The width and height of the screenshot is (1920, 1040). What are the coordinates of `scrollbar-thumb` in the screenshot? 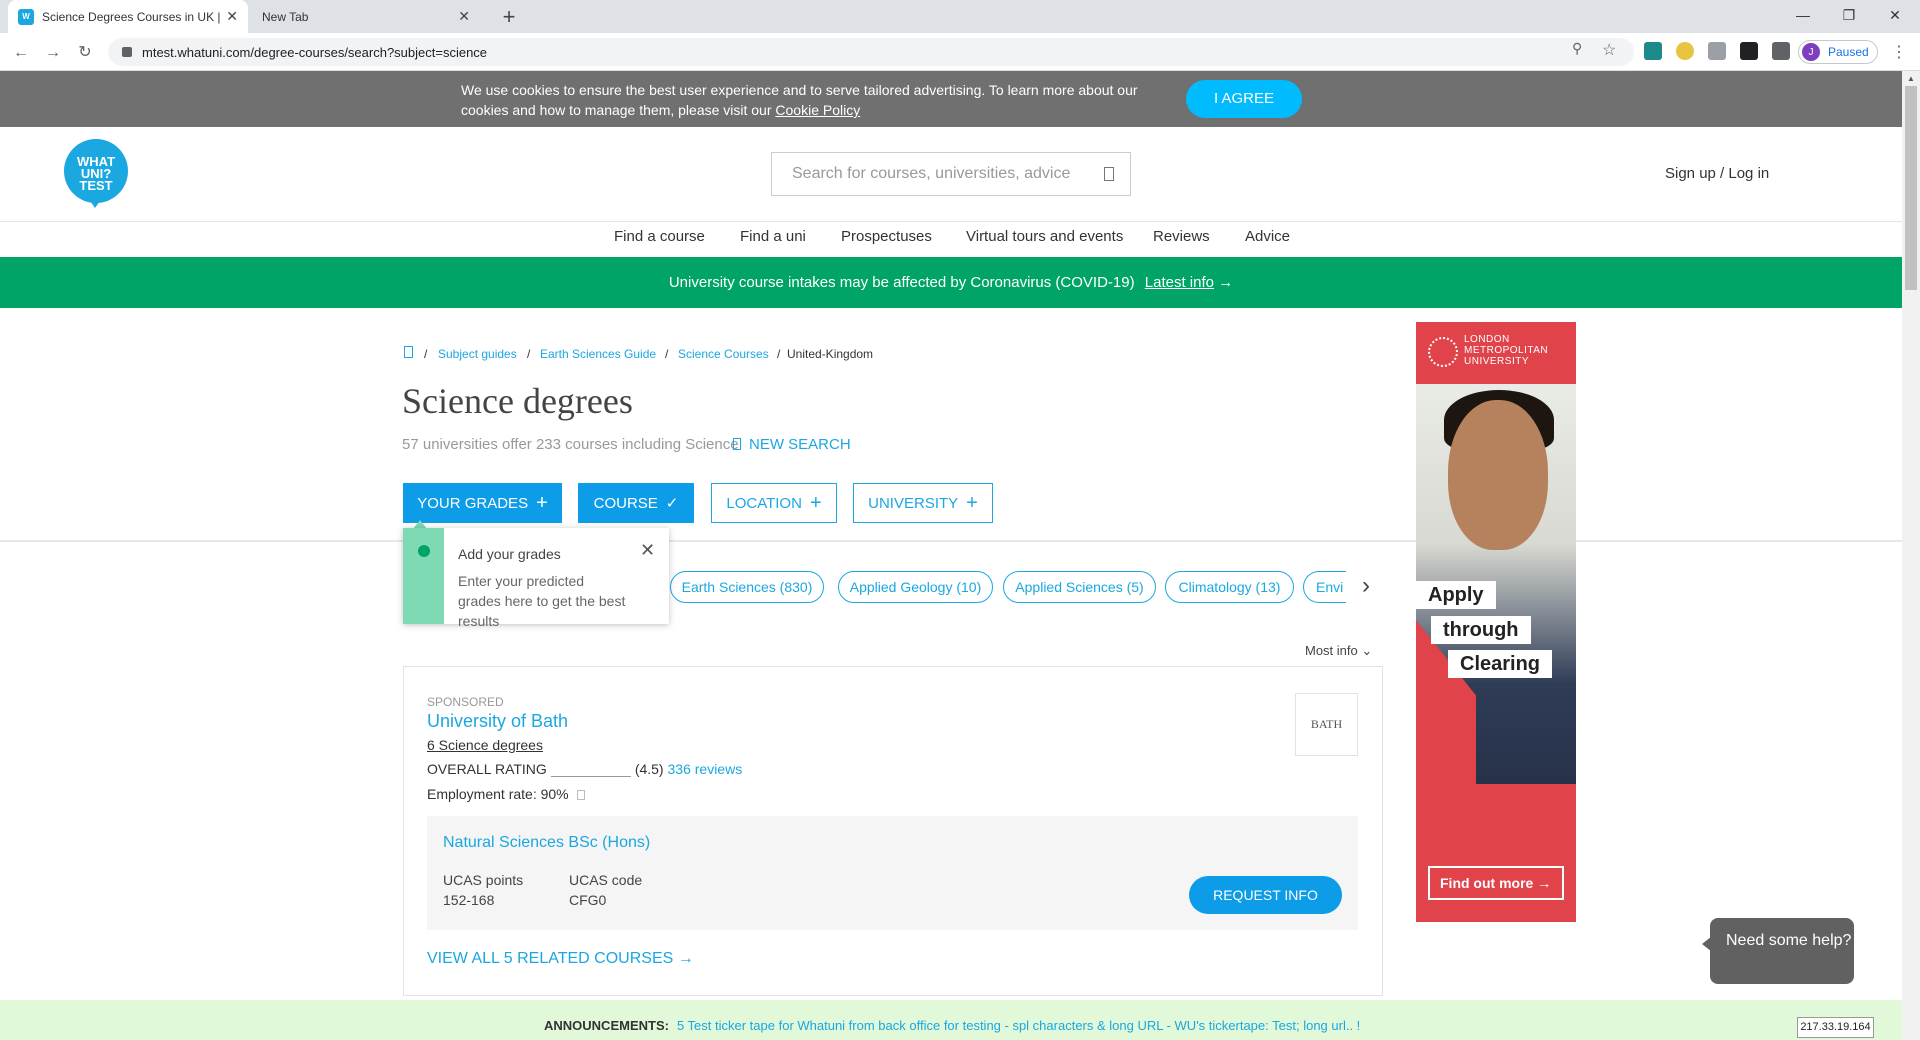 It's located at (1911, 188).